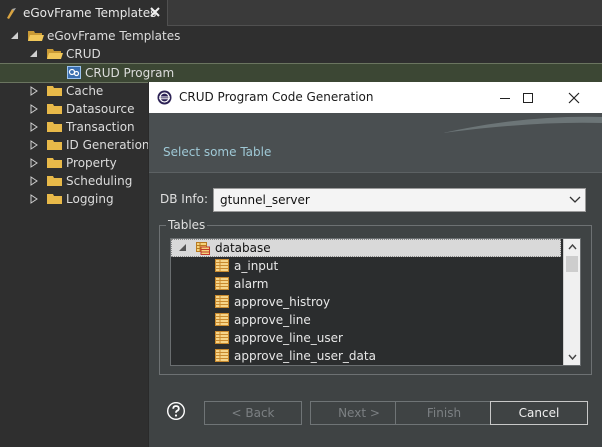 Image resolution: width=602 pixels, height=447 pixels. I want to click on table-item-label: approve_line_user_data, so click(305, 356).